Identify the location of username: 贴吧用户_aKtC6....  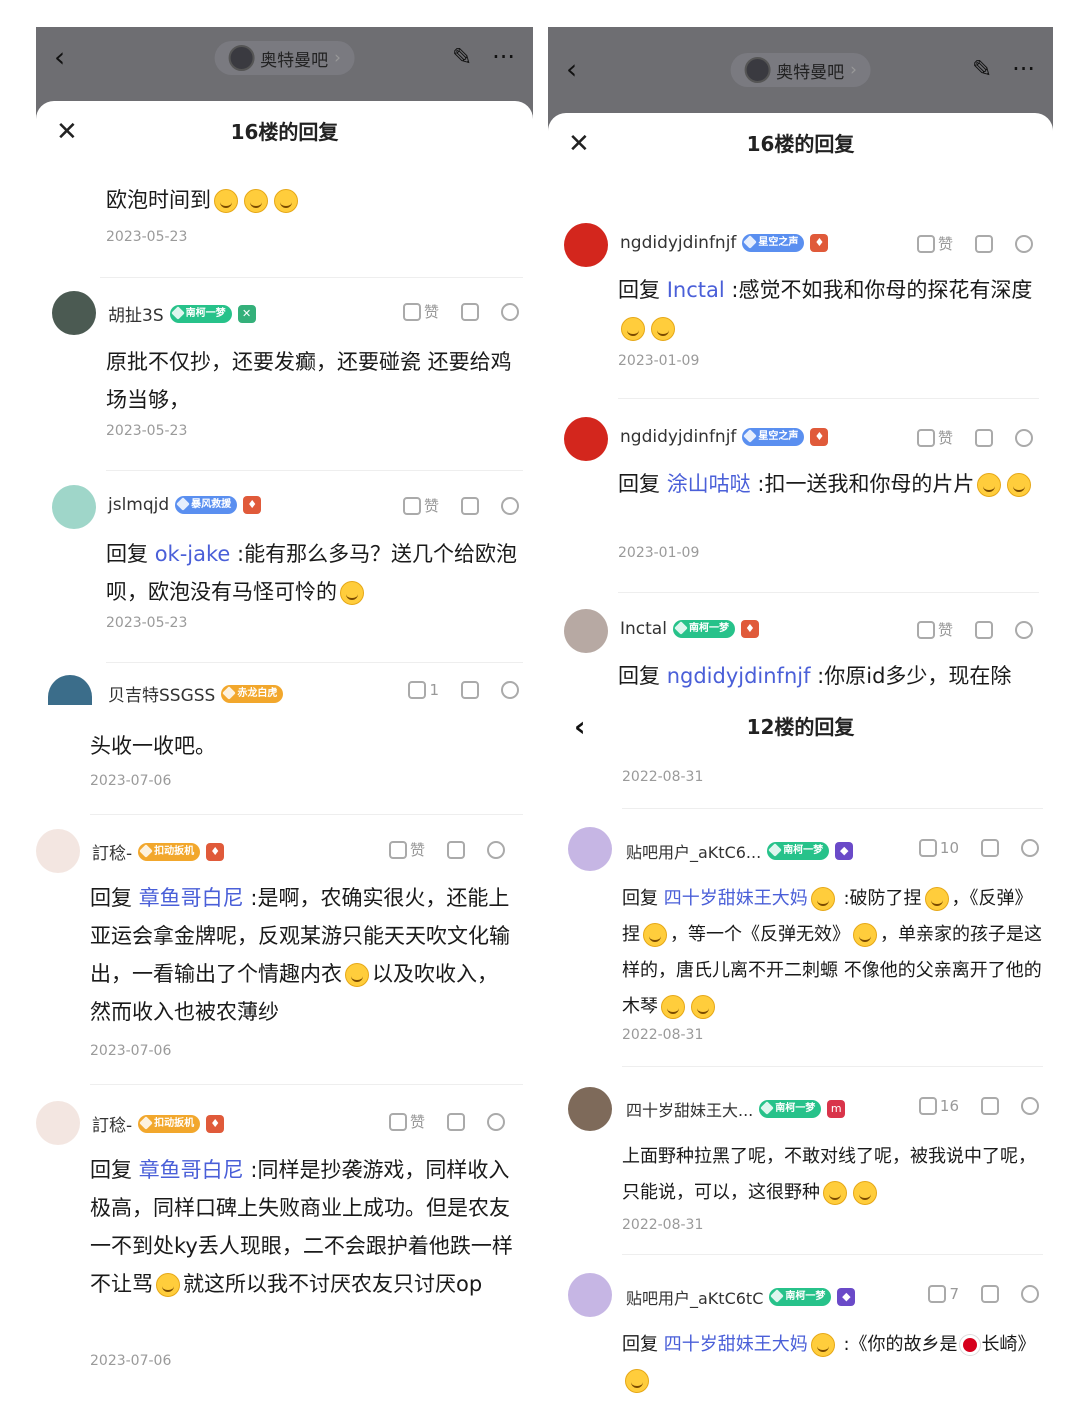
(693, 851).